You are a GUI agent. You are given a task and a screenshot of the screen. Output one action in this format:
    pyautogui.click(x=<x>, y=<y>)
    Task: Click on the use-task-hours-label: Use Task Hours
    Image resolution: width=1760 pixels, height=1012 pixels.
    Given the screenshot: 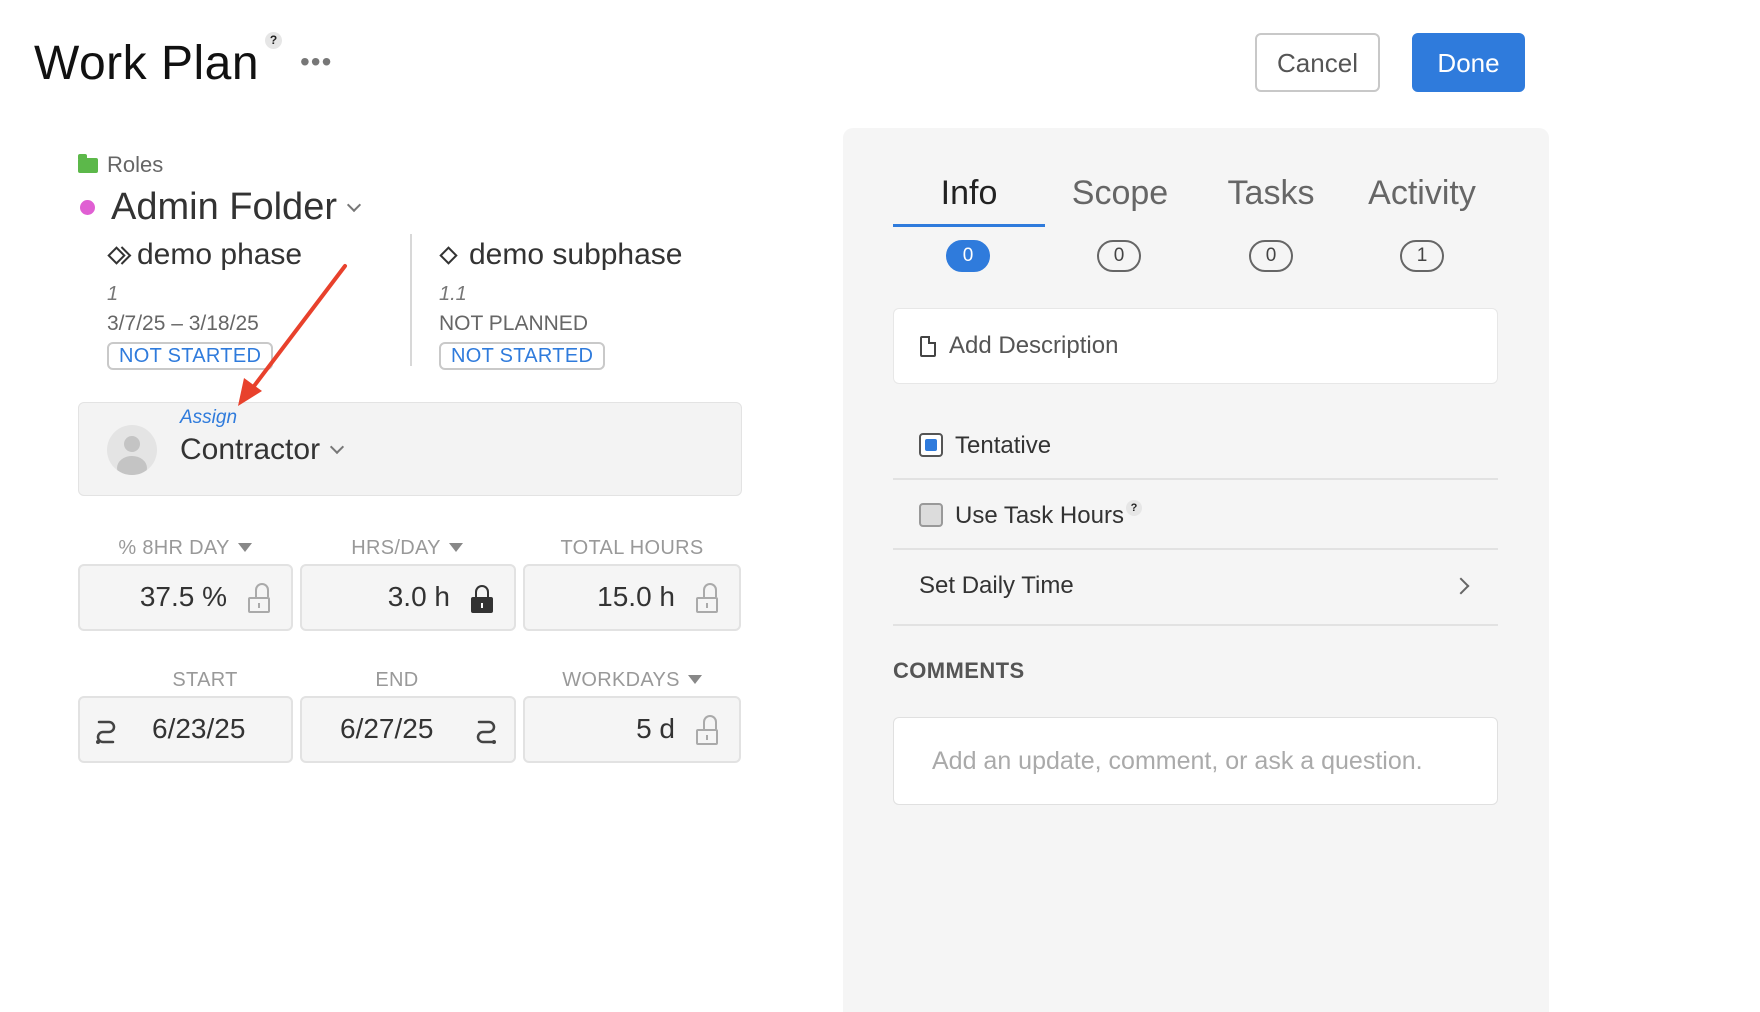 What is the action you would take?
    pyautogui.click(x=1039, y=515)
    